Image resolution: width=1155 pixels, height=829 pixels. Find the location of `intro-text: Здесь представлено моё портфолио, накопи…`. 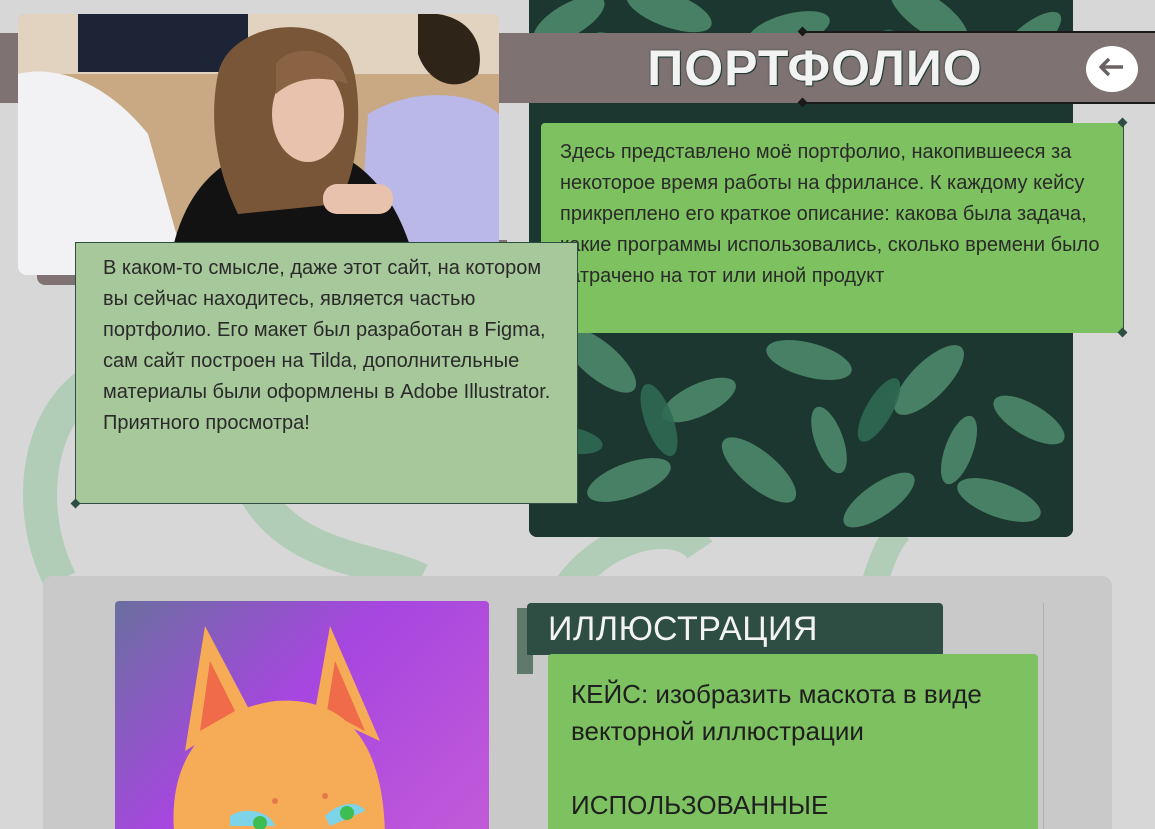

intro-text: Здесь представлено моё портфолио, накопи… is located at coordinates (830, 214).